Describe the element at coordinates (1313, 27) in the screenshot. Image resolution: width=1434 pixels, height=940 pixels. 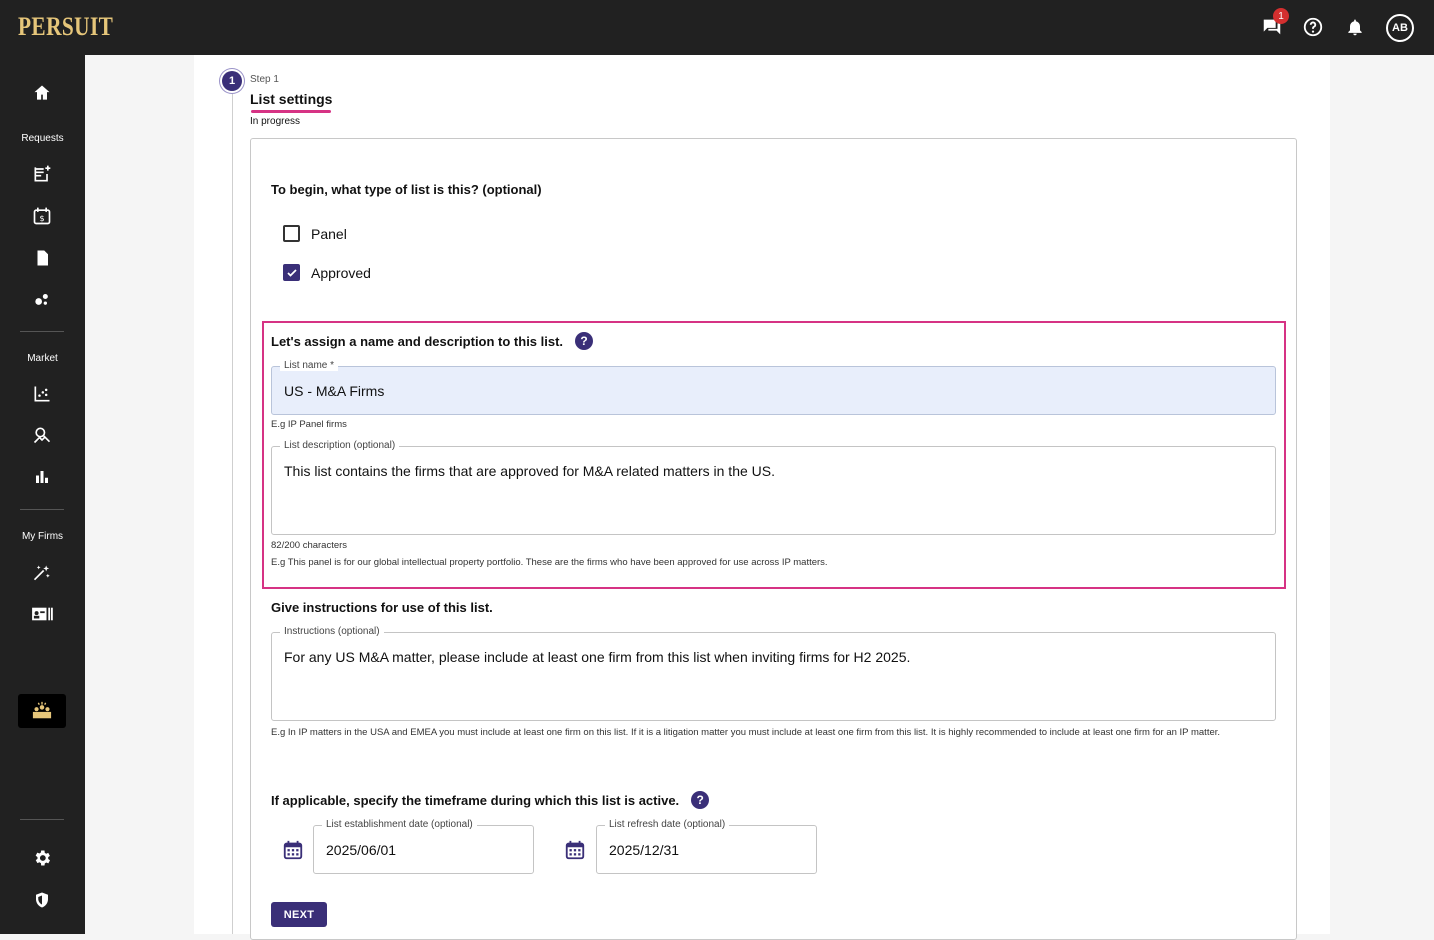
I see `help-icon` at that location.